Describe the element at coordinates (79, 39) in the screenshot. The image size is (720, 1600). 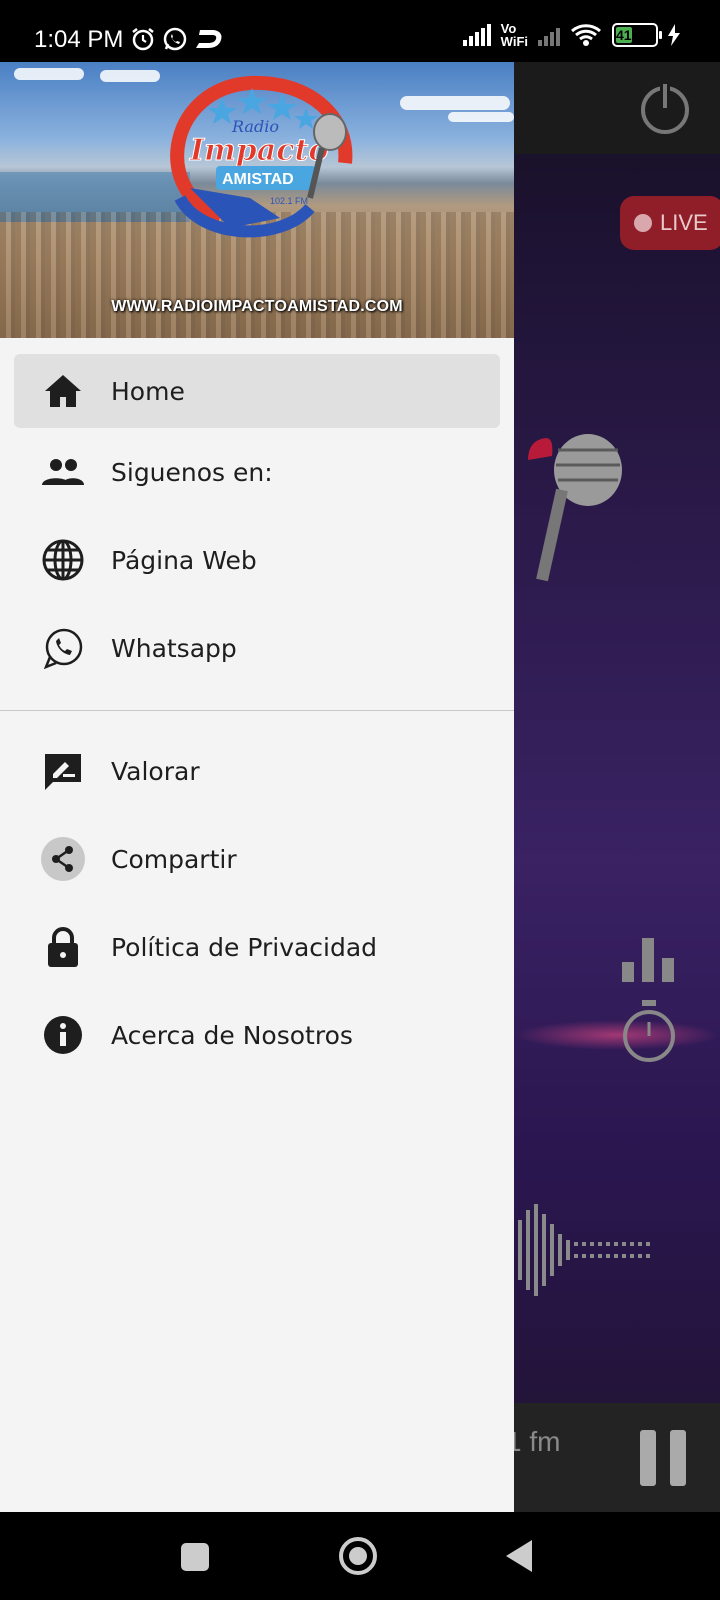
I see `status-time: 1:04 PM` at that location.